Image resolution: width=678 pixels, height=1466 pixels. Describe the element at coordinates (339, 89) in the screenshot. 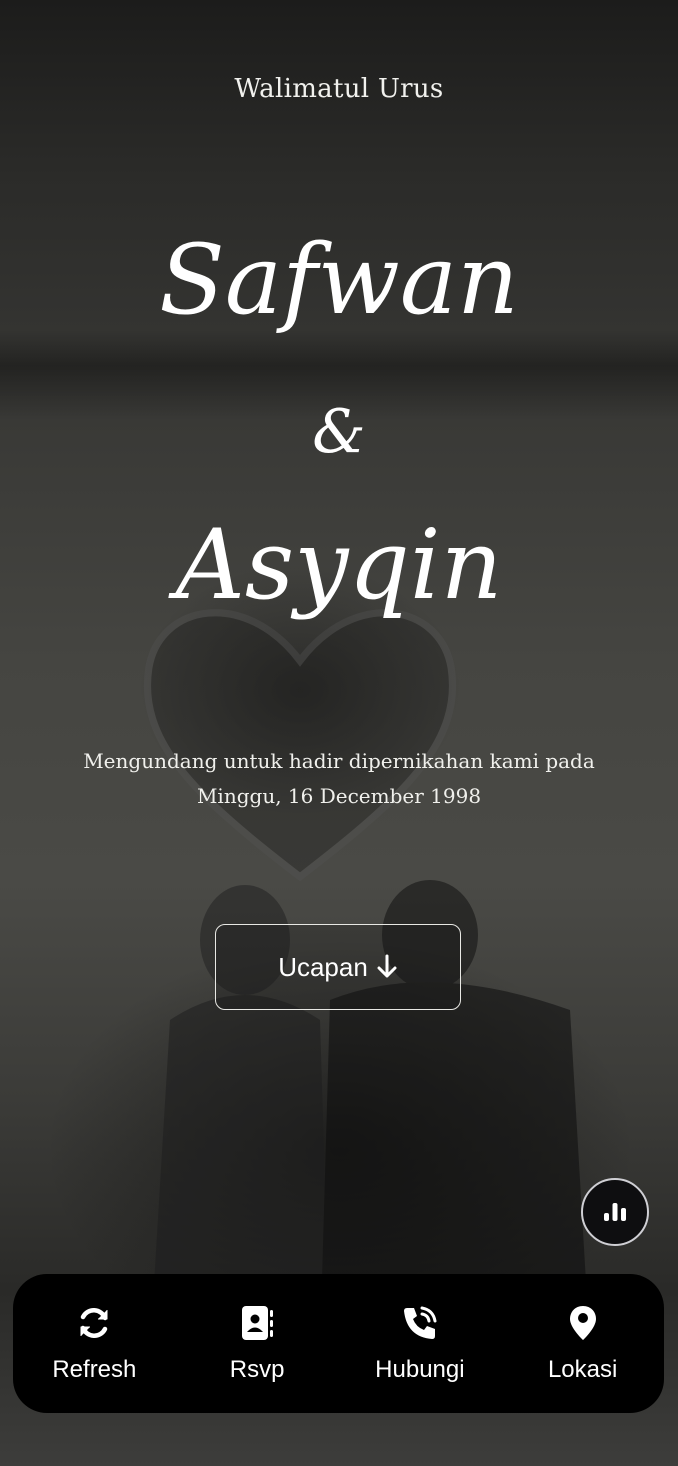

I see `event-subtitle: Walimatul Urus` at that location.